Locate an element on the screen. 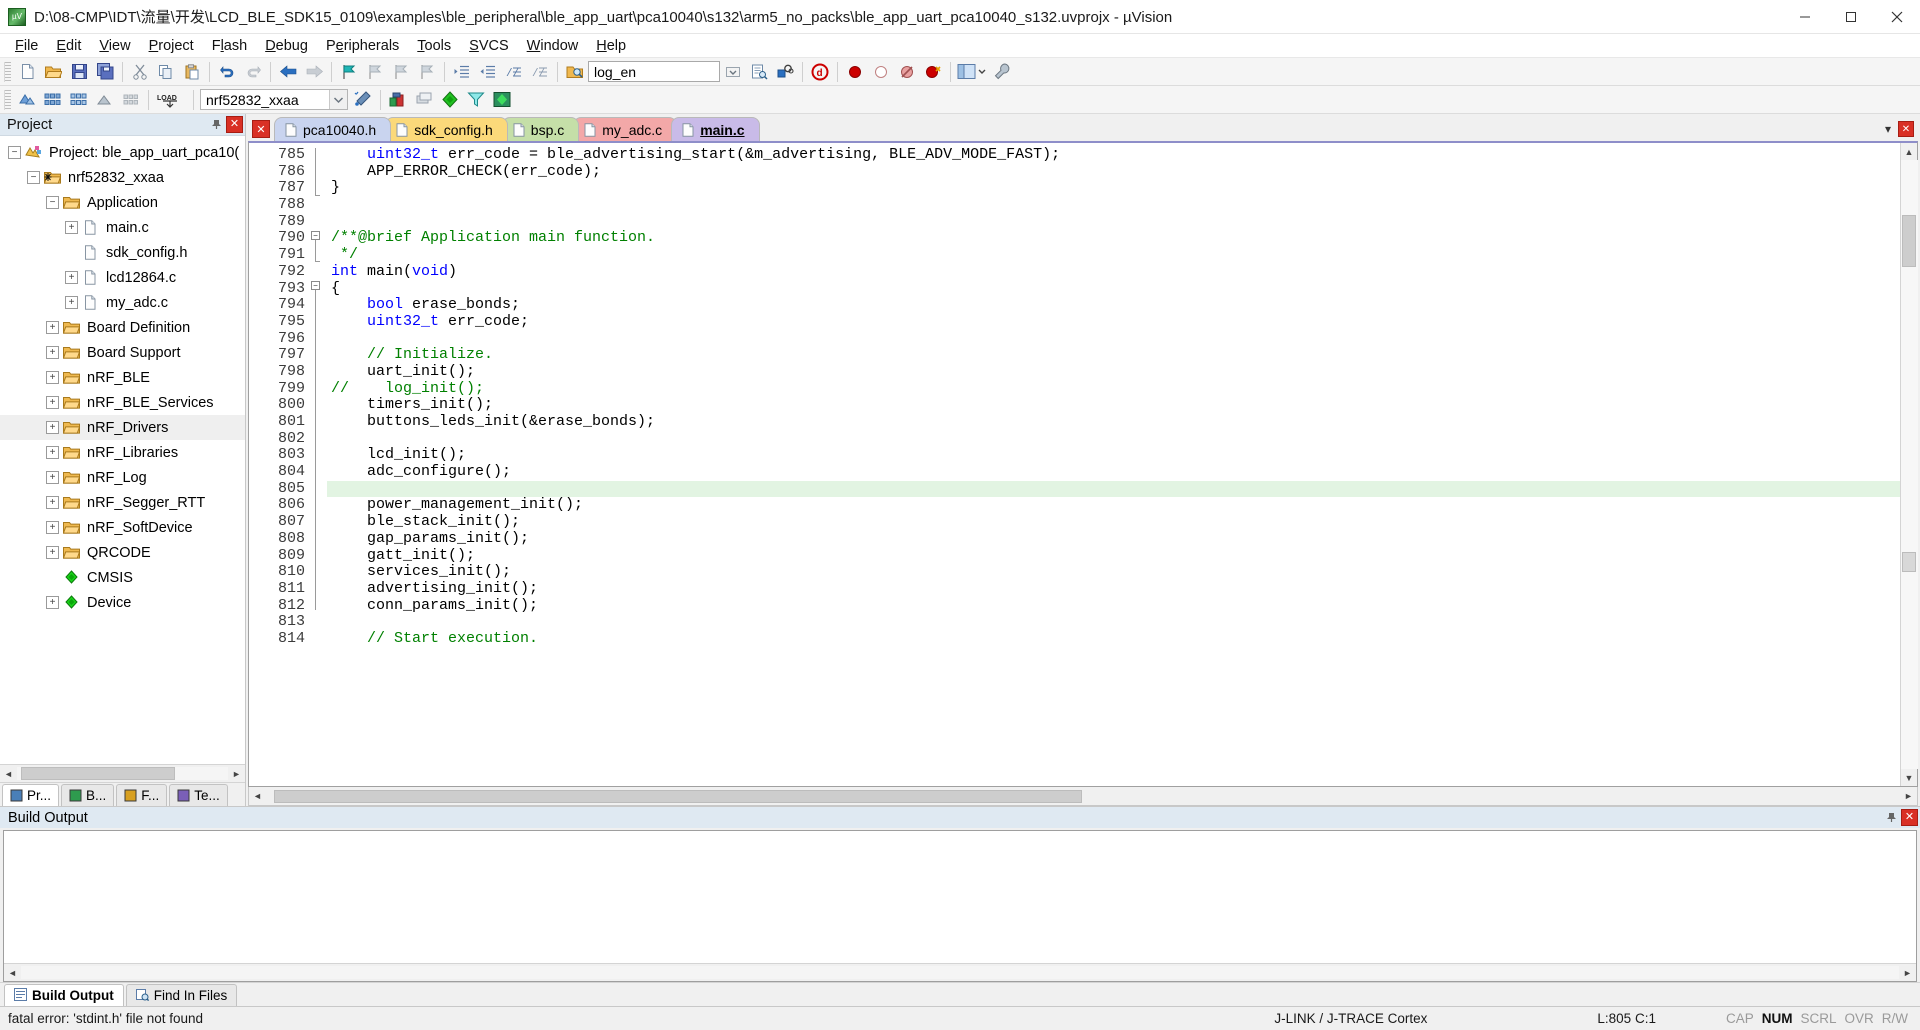  code-line-809: gatt_init(); is located at coordinates (1113, 556).